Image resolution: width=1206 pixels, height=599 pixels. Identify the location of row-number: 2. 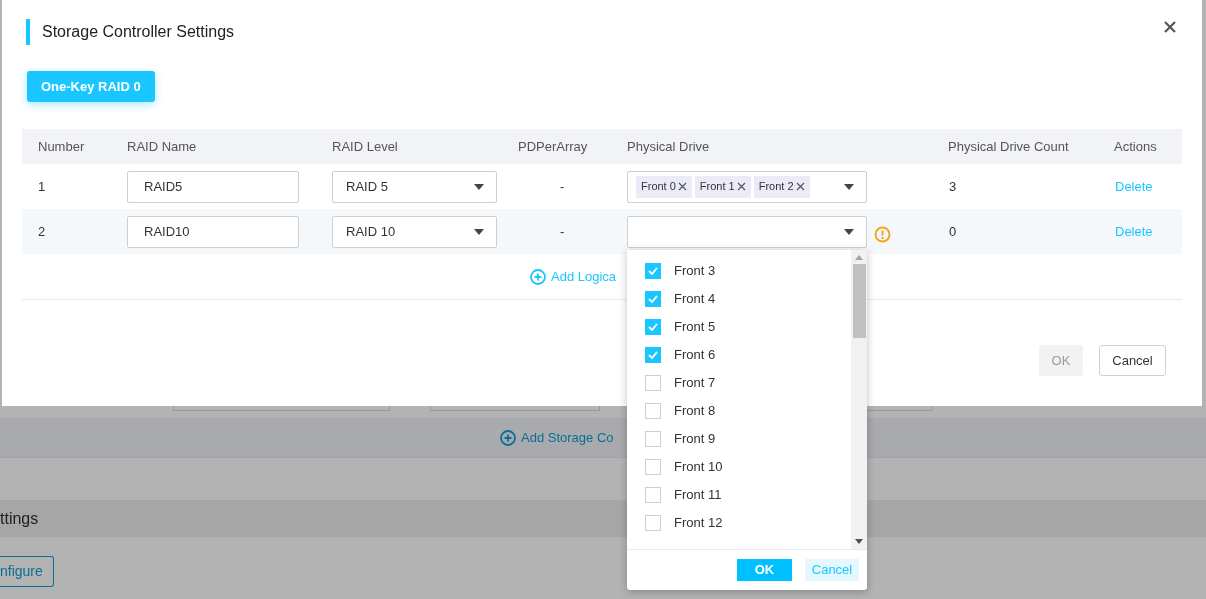
(42, 231).